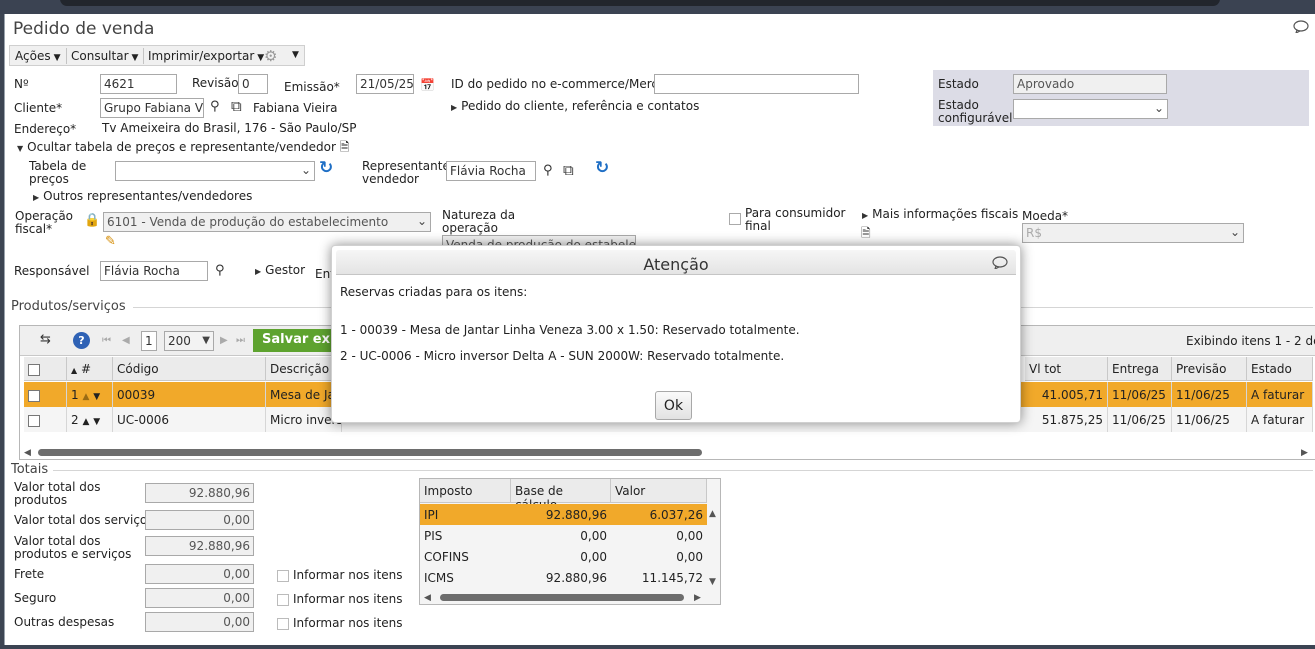 This screenshot has width=1315, height=649. I want to click on table-row: IPI 92.880,96 6.037,26, so click(563, 514).